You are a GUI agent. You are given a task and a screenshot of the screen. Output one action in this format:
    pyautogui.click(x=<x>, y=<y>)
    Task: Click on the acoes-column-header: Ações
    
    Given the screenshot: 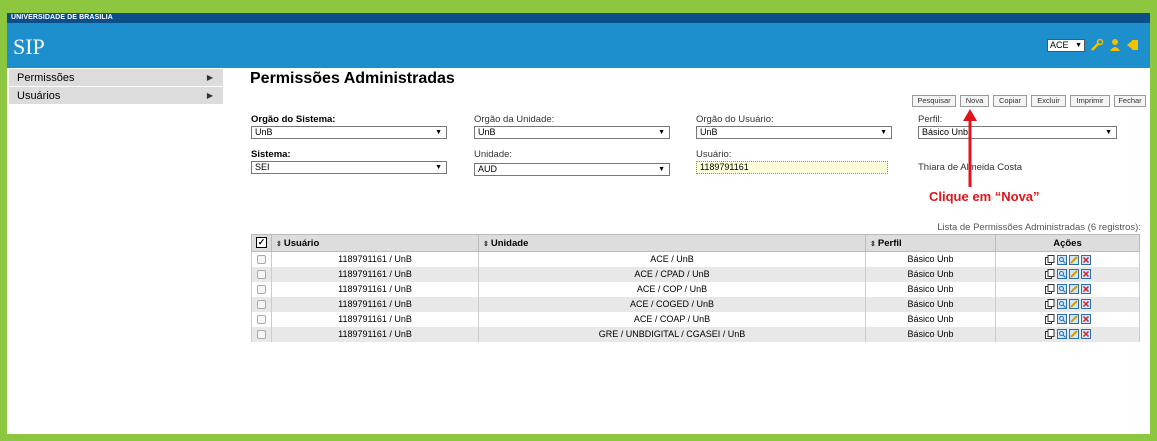 What is the action you would take?
    pyautogui.click(x=1067, y=243)
    